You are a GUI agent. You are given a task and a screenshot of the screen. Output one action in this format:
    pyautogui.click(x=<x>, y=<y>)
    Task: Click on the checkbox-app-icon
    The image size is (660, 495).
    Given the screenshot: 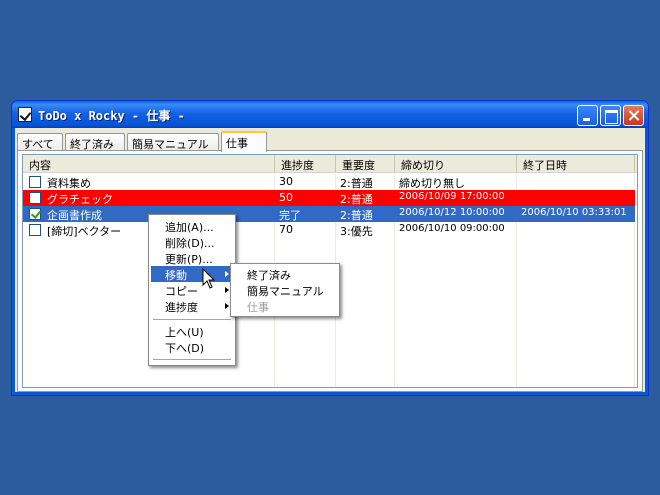 What is the action you would take?
    pyautogui.click(x=25, y=114)
    